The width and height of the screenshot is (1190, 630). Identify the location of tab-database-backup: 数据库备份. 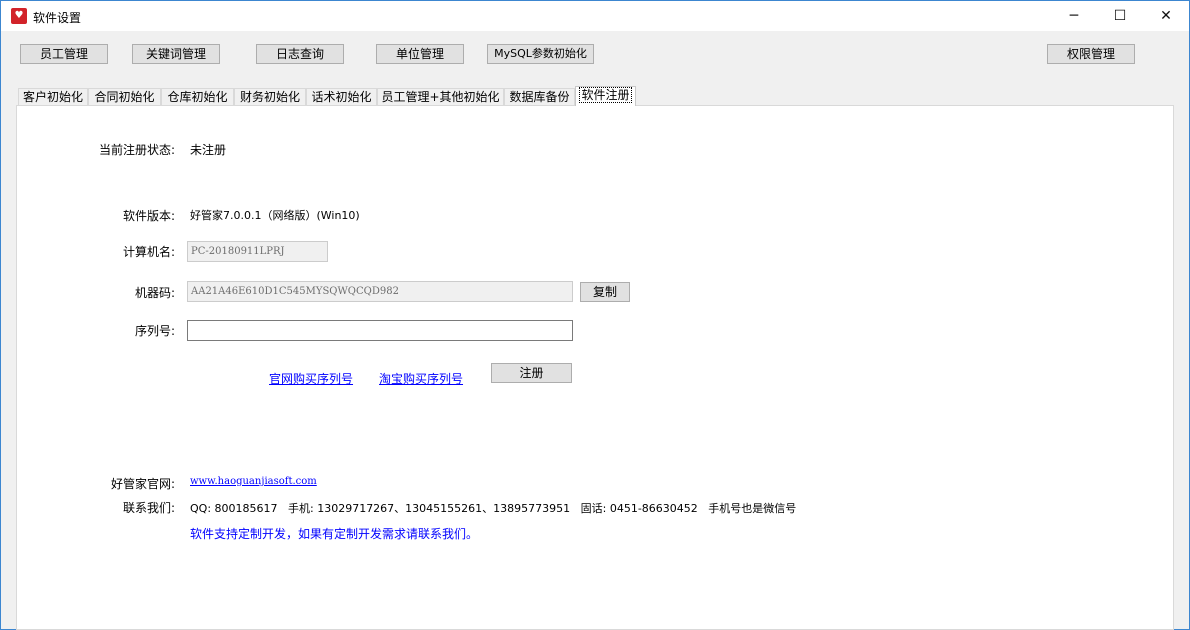
(539, 97).